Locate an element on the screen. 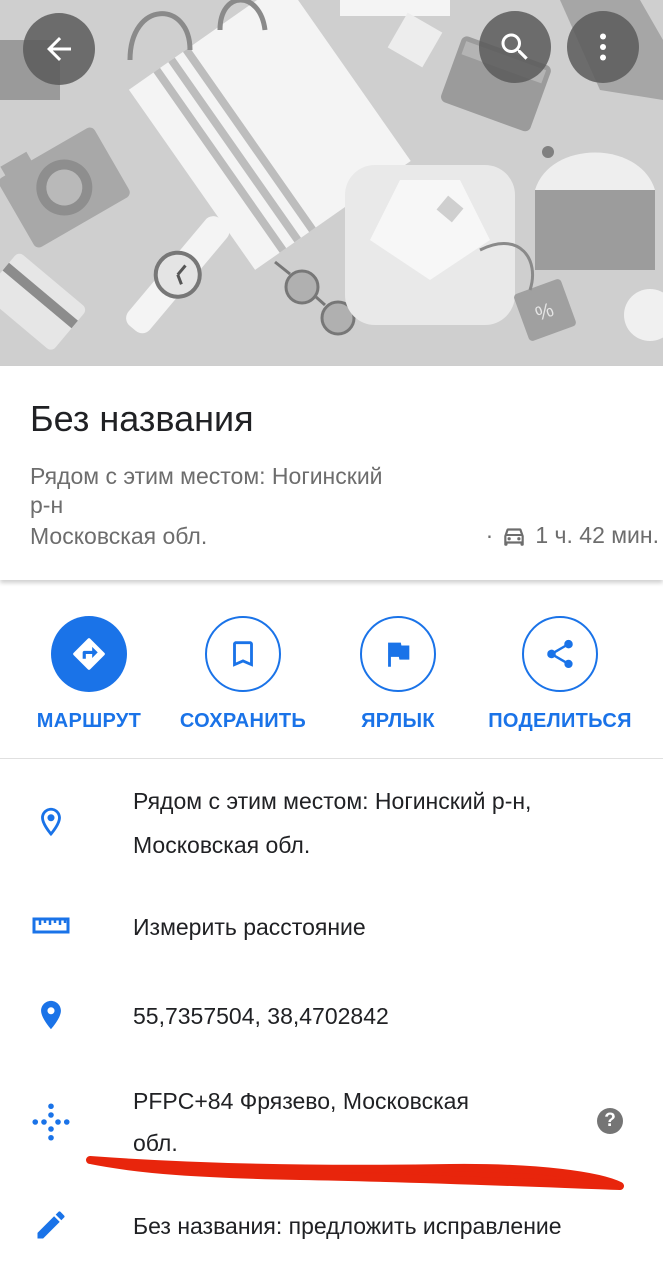 The image size is (663, 1280). place-subtitle-line2: р-н is located at coordinates (47, 505).